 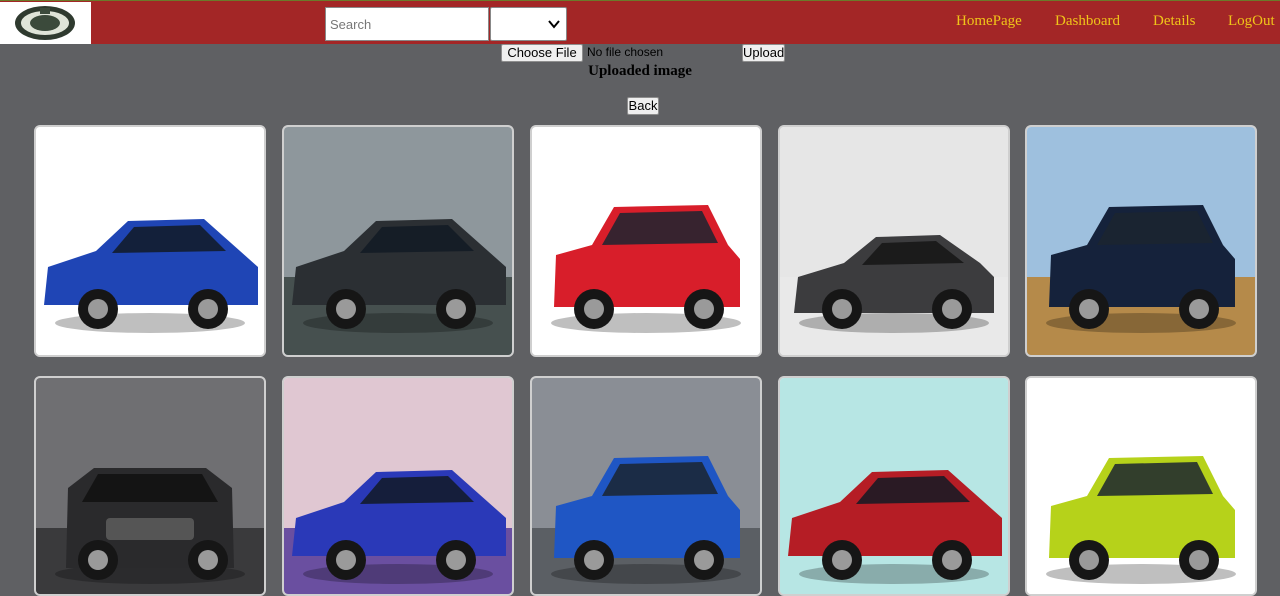 I want to click on gallery-card-blue-bmw-suv-photo, so click(x=646, y=486).